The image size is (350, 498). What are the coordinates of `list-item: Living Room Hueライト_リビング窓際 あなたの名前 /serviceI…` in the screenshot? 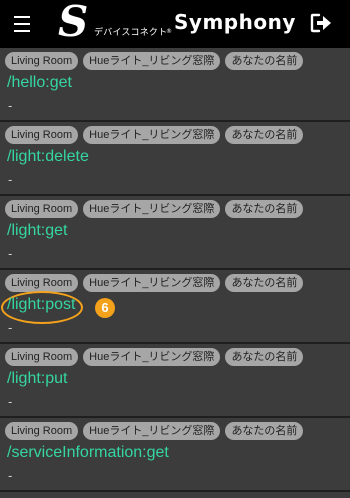 It's located at (175, 455).